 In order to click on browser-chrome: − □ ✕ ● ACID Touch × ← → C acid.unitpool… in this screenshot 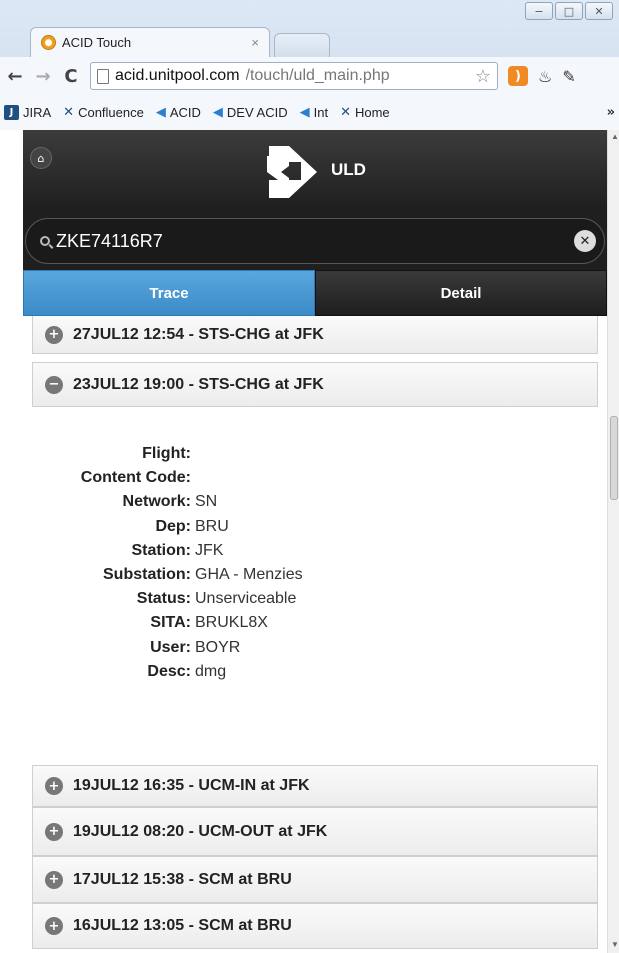, I will do `click(309, 65)`.